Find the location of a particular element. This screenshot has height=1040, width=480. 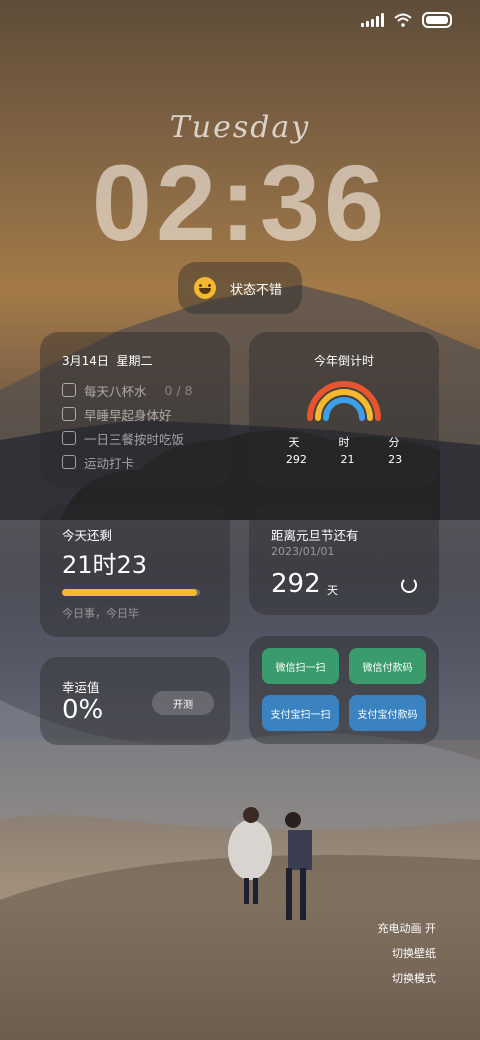

battery-icon is located at coordinates (437, 20).